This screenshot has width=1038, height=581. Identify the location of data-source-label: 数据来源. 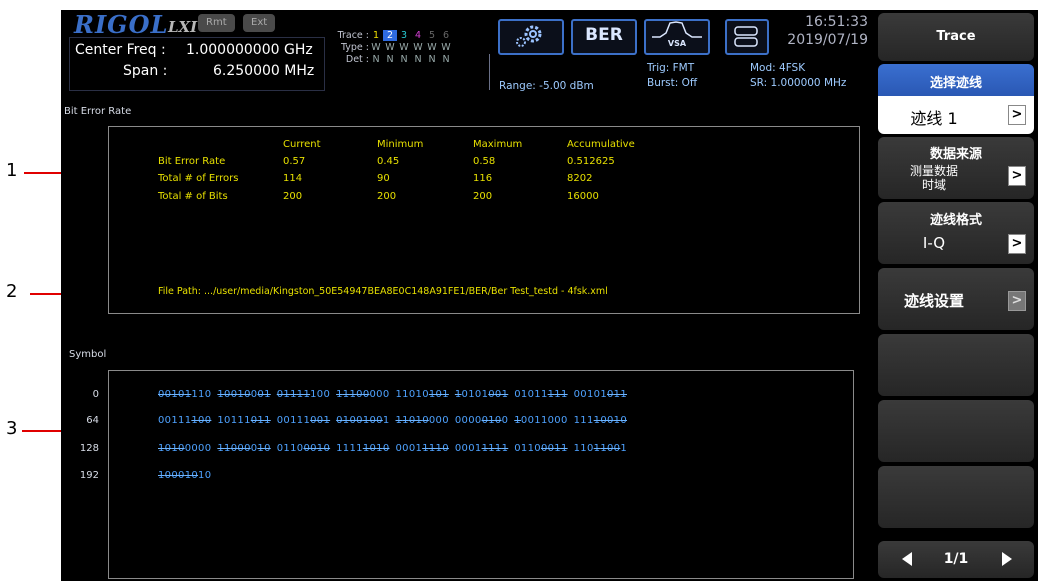
(955, 154).